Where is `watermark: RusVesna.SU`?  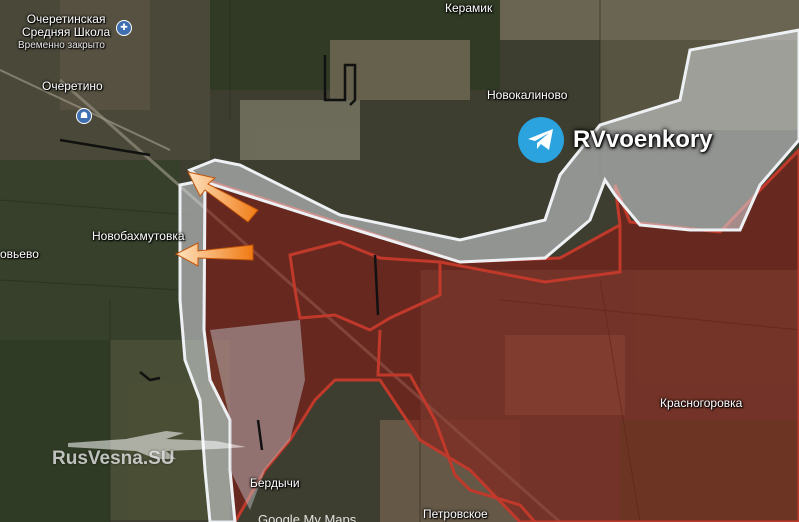
watermark: RusVesna.SU is located at coordinates (113, 458).